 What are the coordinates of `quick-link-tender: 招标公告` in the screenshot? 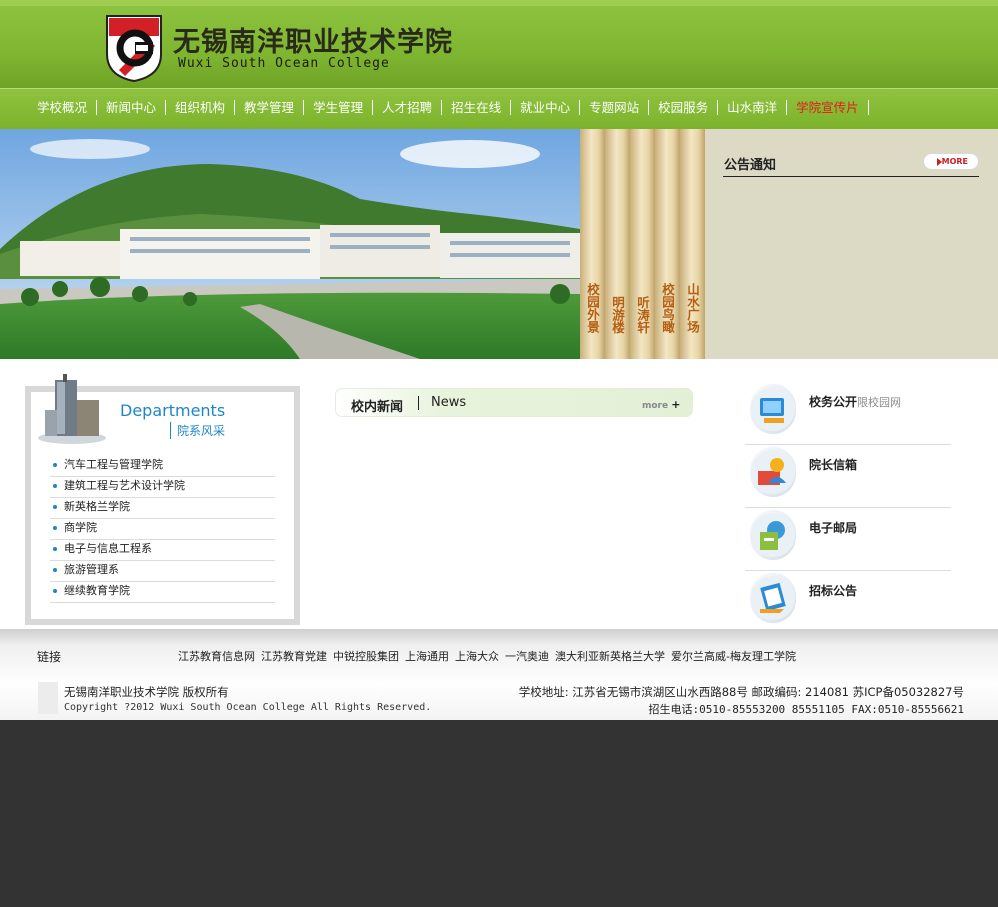 It's located at (848, 602).